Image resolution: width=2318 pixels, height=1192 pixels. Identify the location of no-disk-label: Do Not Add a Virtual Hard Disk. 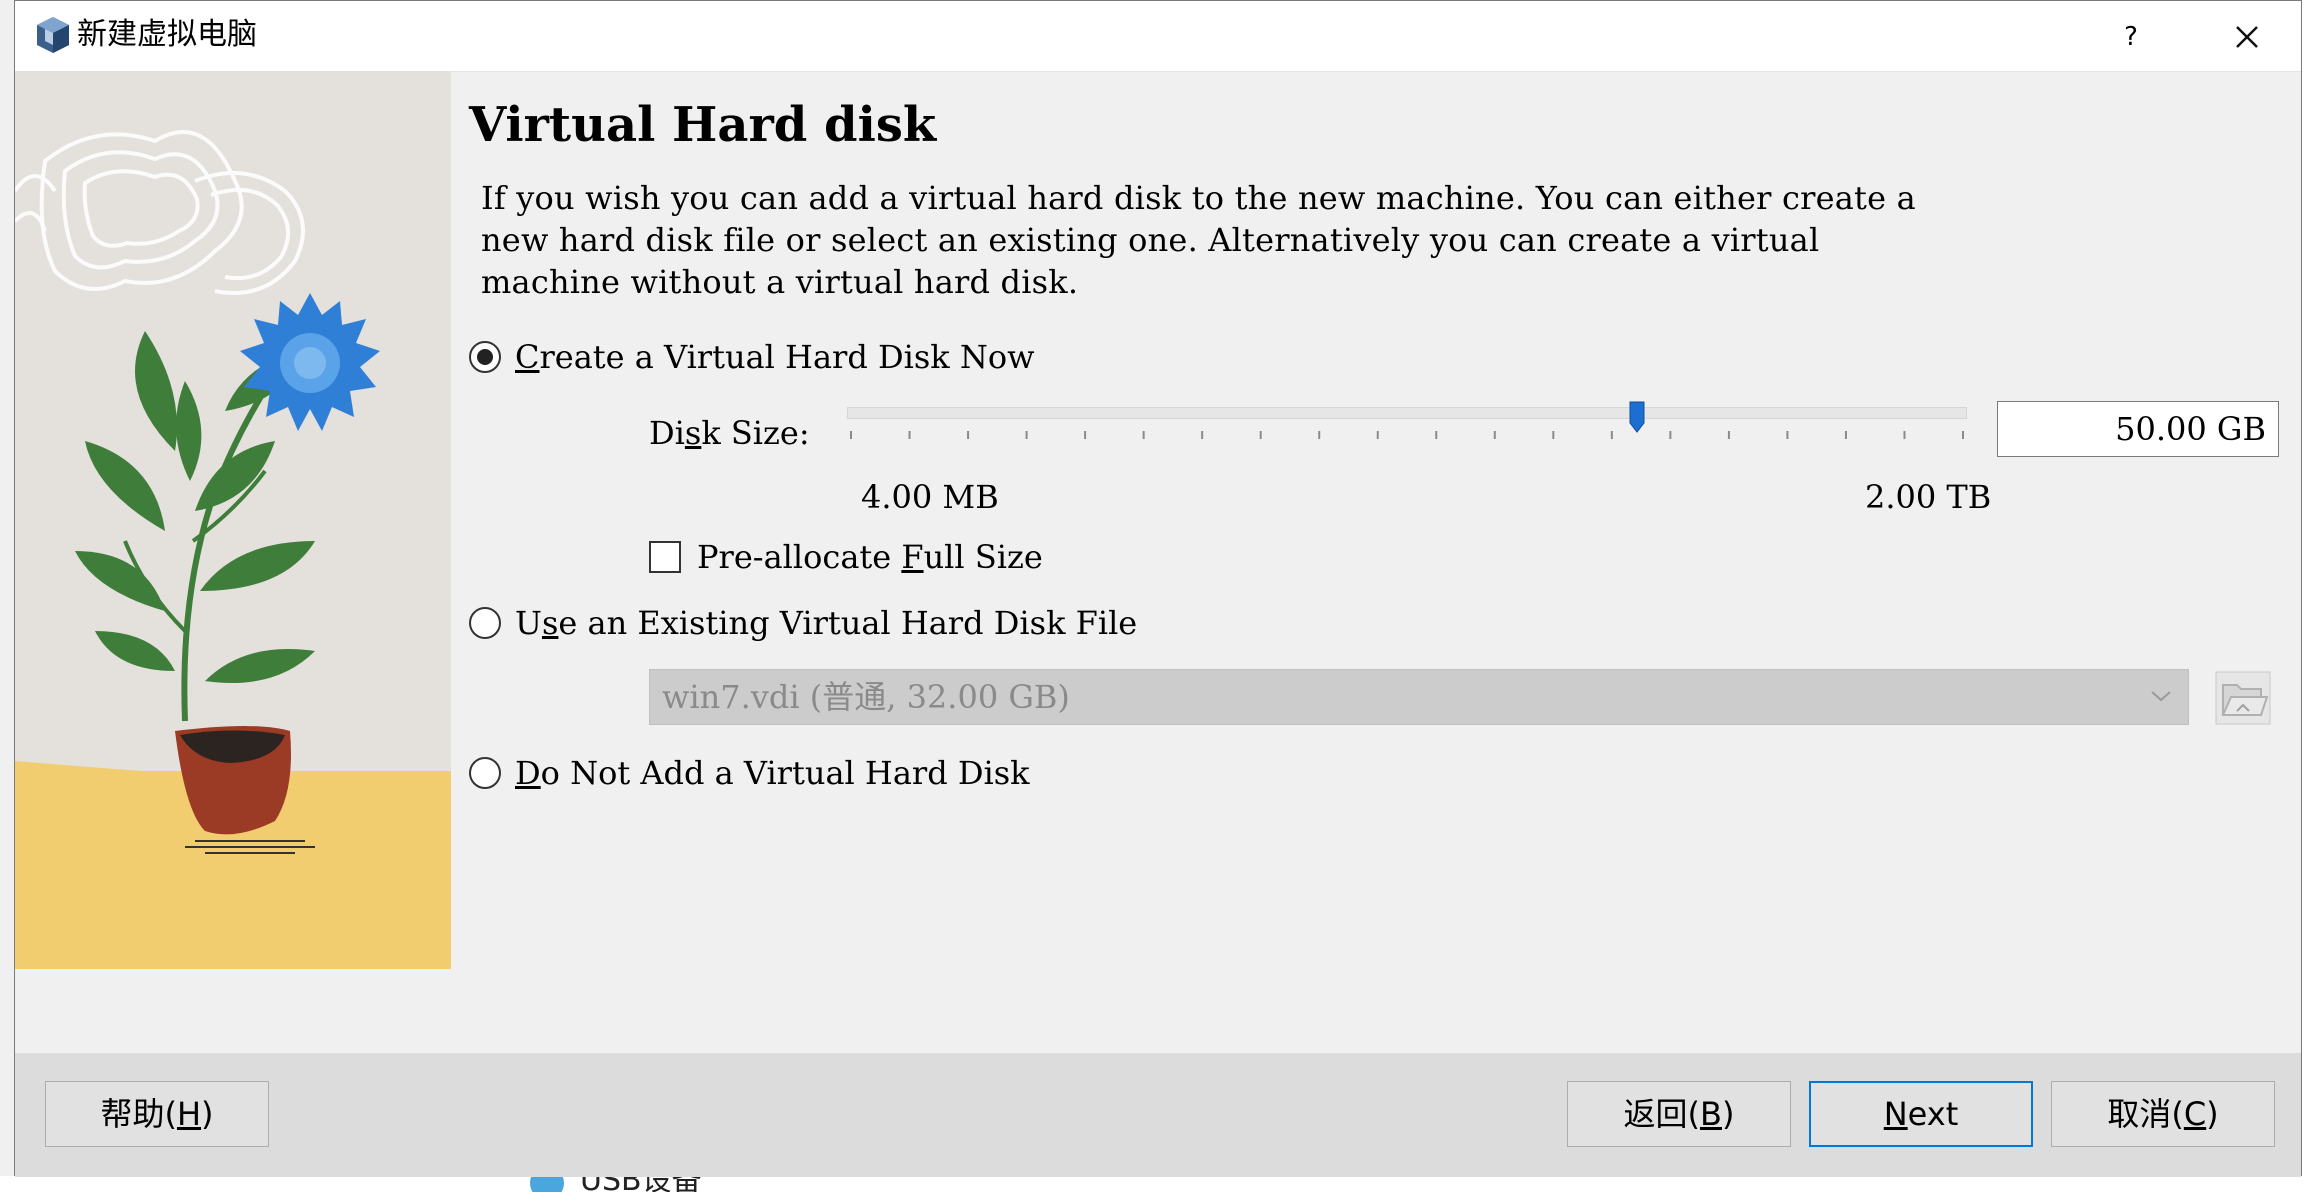
(772, 773).